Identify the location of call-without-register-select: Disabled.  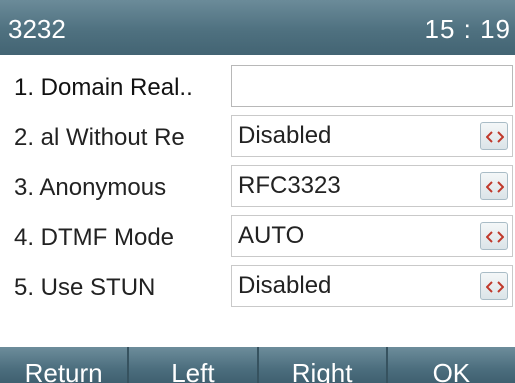
(372, 136).